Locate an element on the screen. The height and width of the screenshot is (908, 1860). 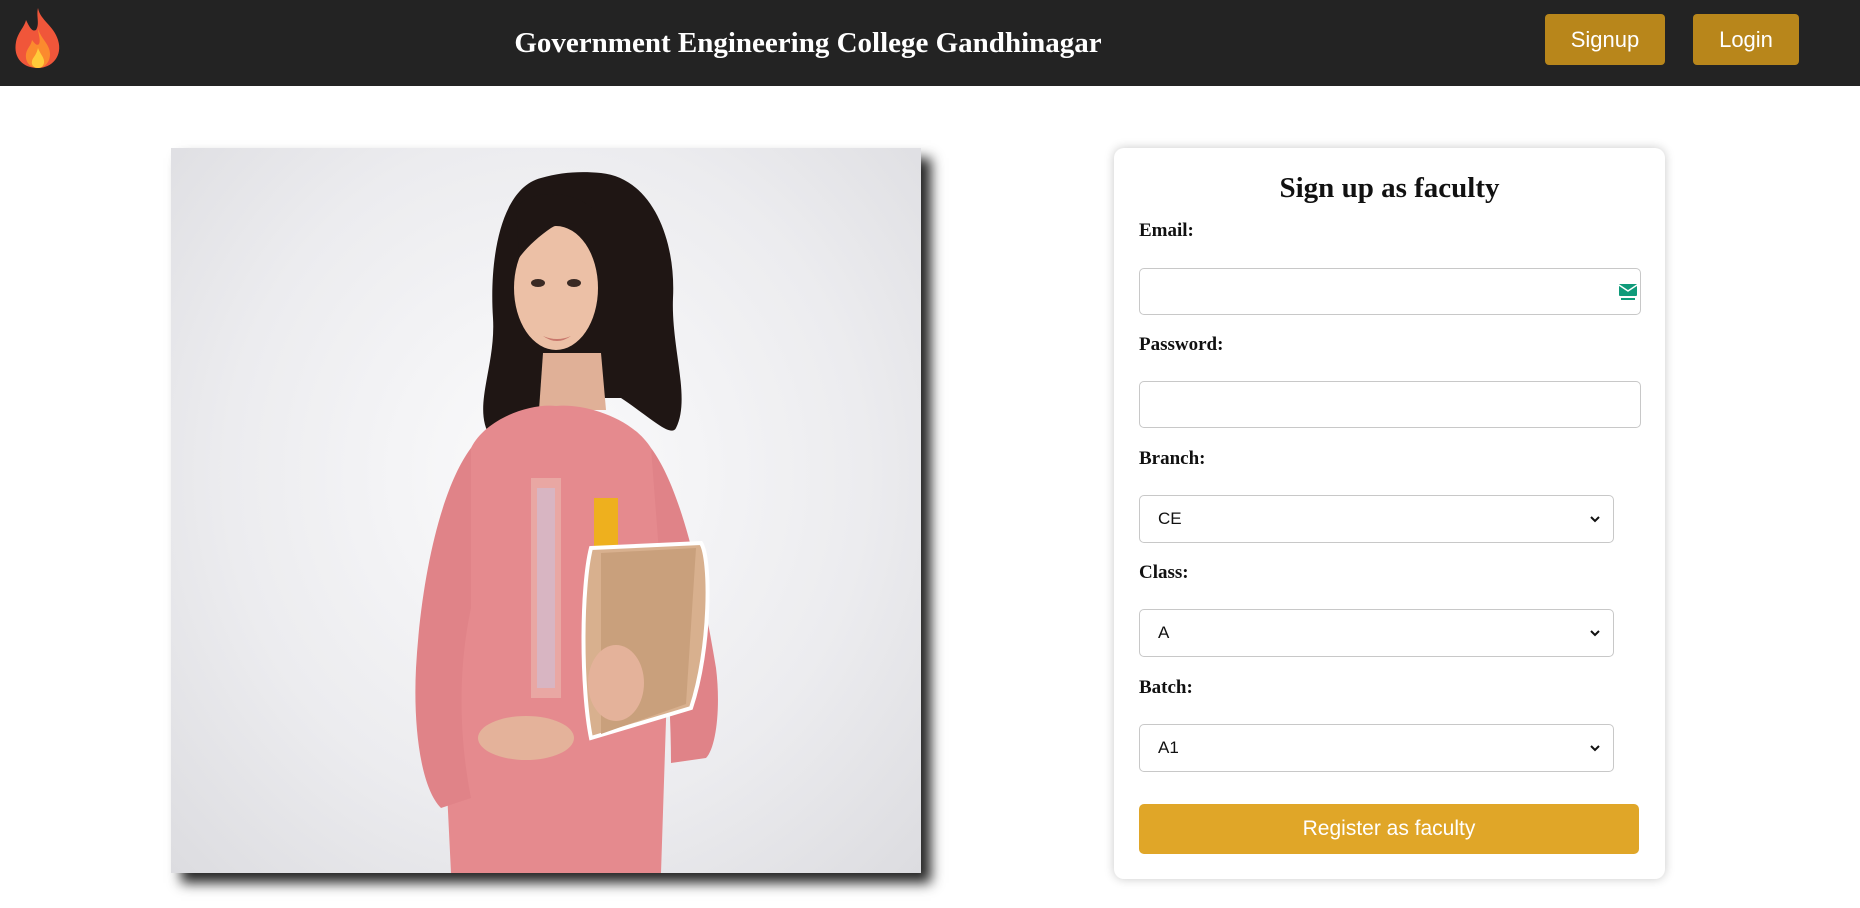
branch-label: Branch: is located at coordinates (1172, 458).